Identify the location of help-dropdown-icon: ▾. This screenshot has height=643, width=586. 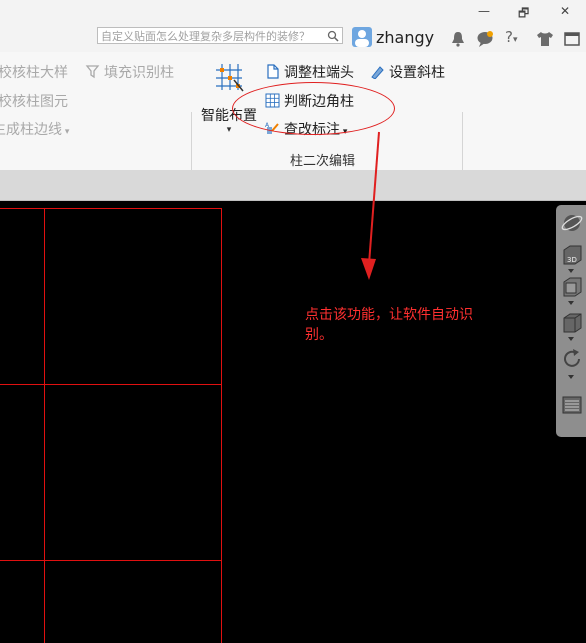
(515, 40).